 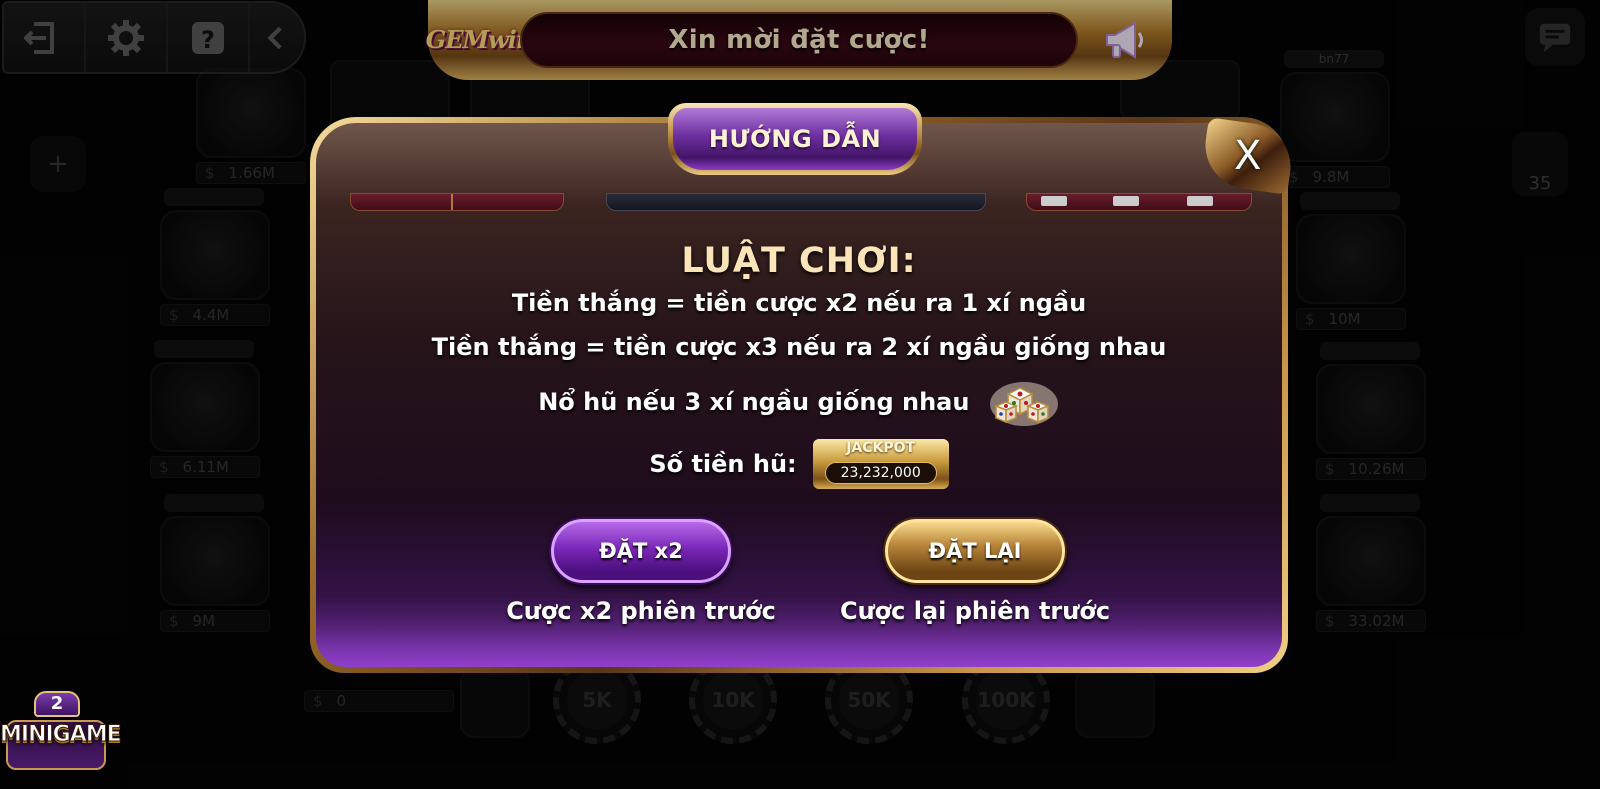 I want to click on jackpot-badge: JACKPOT 23,232,000, so click(x=880, y=464).